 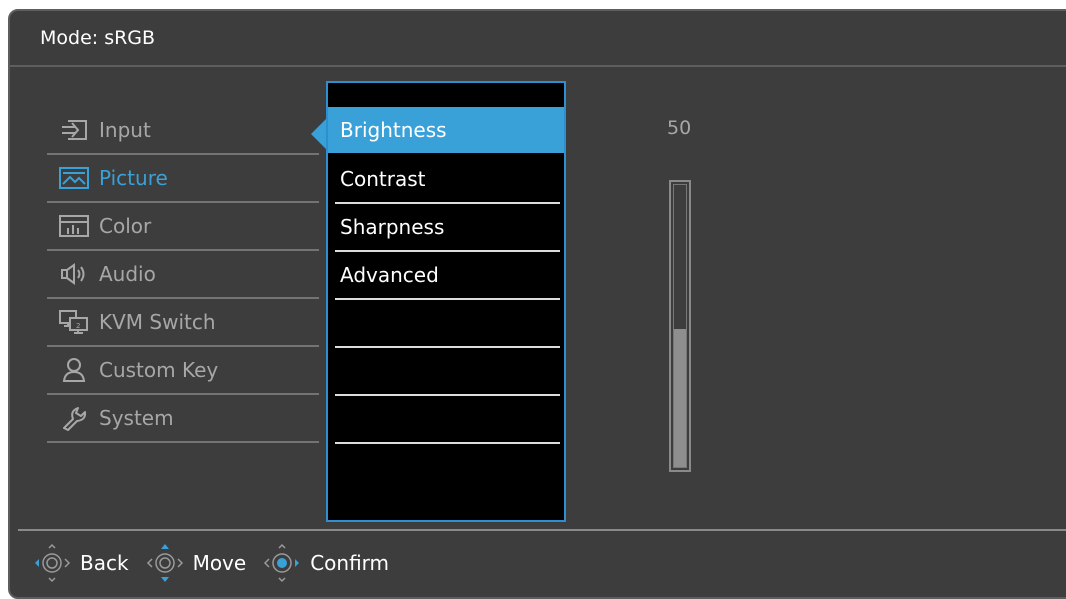 What do you see at coordinates (350, 563) in the screenshot?
I see `confirm-label: Confirm` at bounding box center [350, 563].